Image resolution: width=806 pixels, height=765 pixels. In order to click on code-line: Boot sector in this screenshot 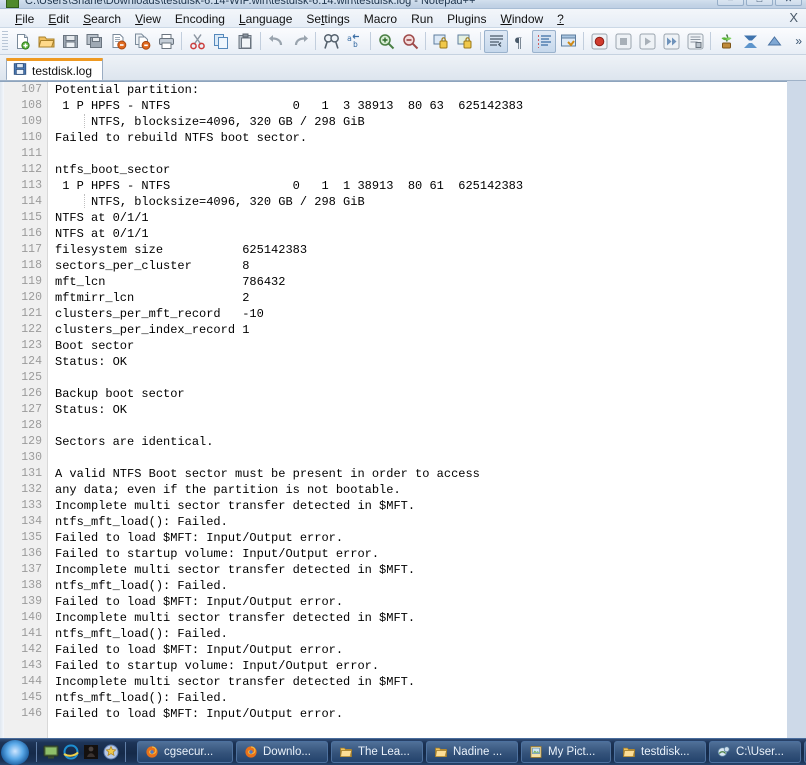, I will do `click(412, 346)`.